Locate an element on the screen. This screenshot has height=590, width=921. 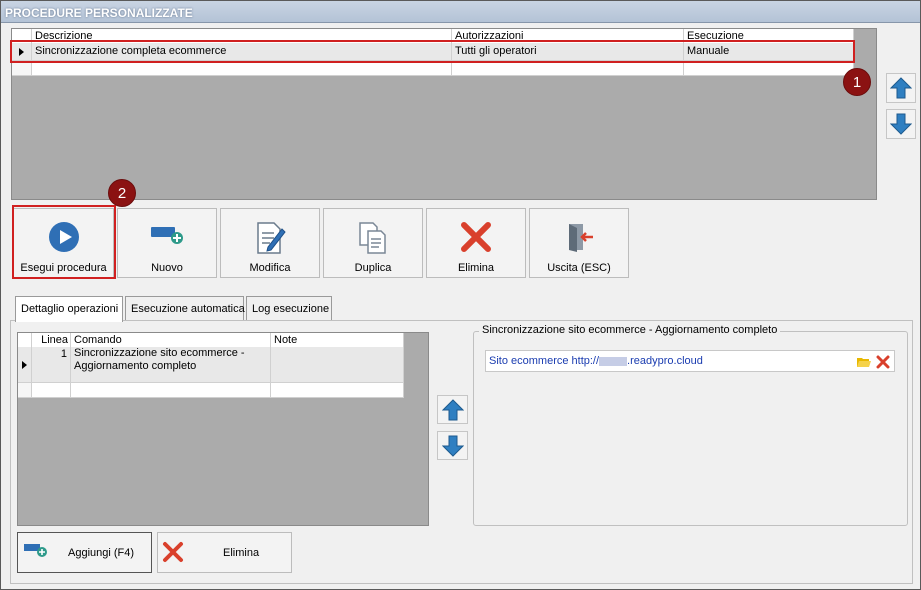
folder-icon is located at coordinates (864, 362).